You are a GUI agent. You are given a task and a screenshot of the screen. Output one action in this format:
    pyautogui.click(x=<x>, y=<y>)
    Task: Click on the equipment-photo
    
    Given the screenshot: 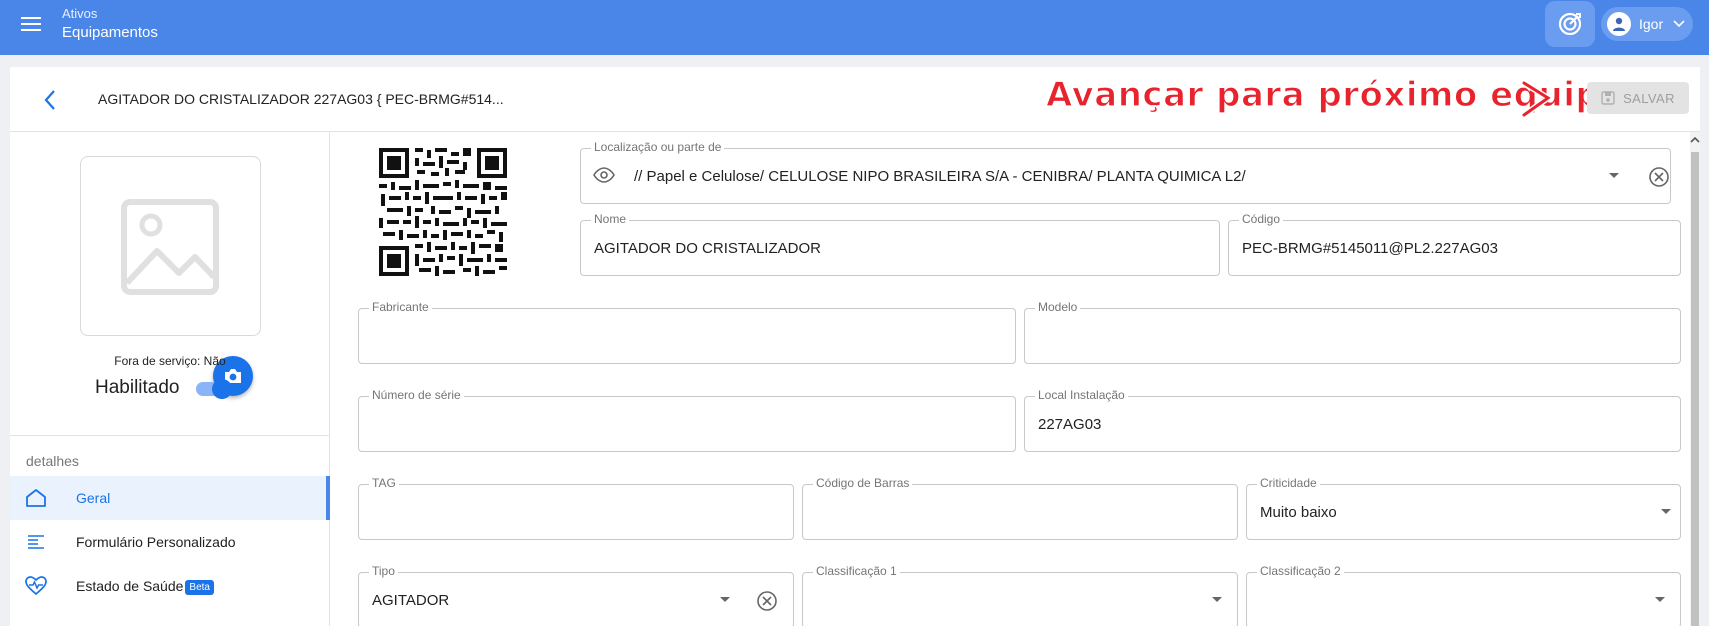 What is the action you would take?
    pyautogui.click(x=170, y=246)
    